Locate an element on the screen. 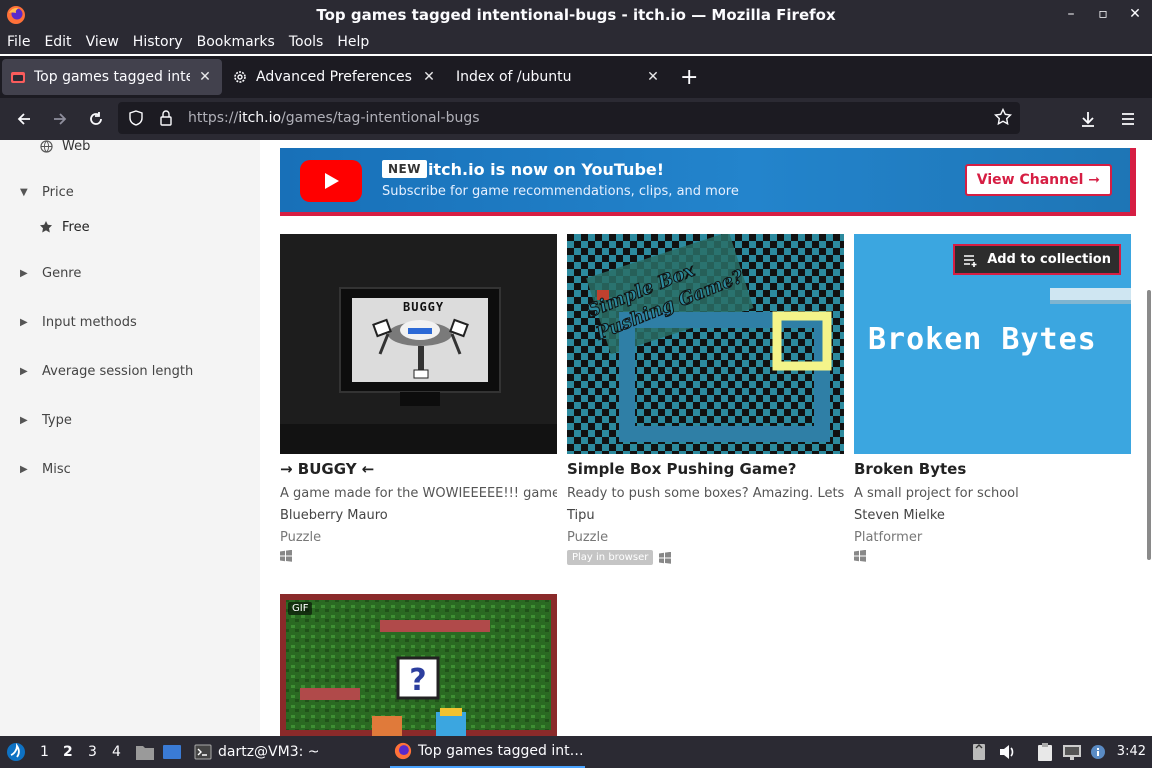 The width and height of the screenshot is (1152, 768). minimize-button: – is located at coordinates (1071, 14).